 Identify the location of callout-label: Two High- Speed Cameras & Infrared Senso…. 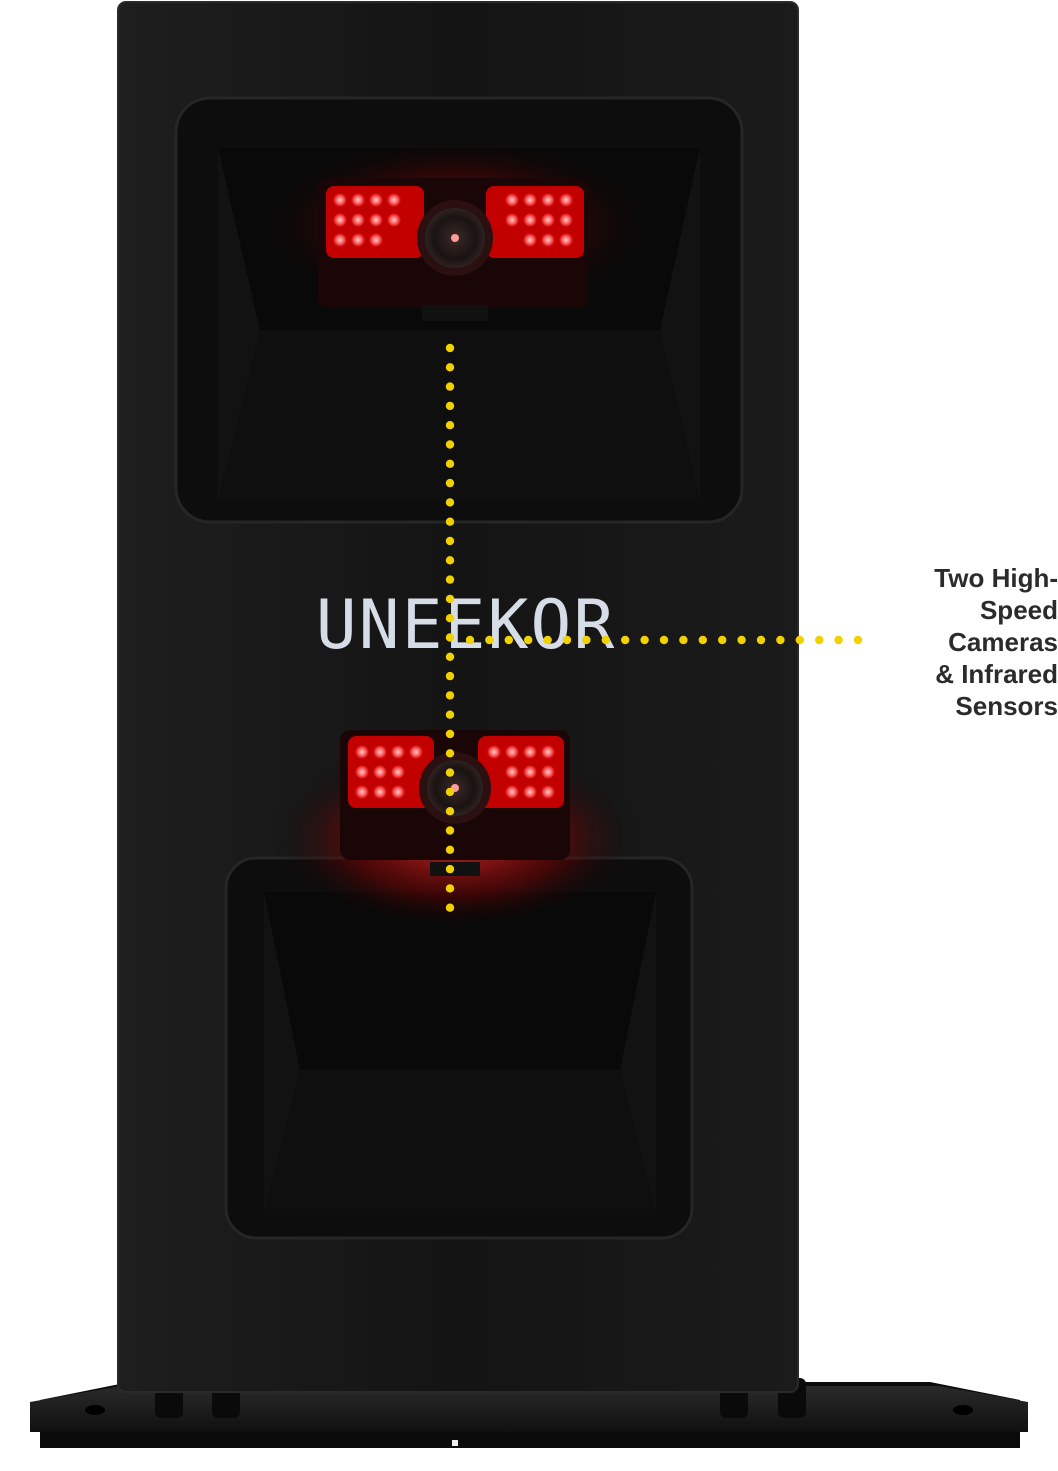
(974, 642).